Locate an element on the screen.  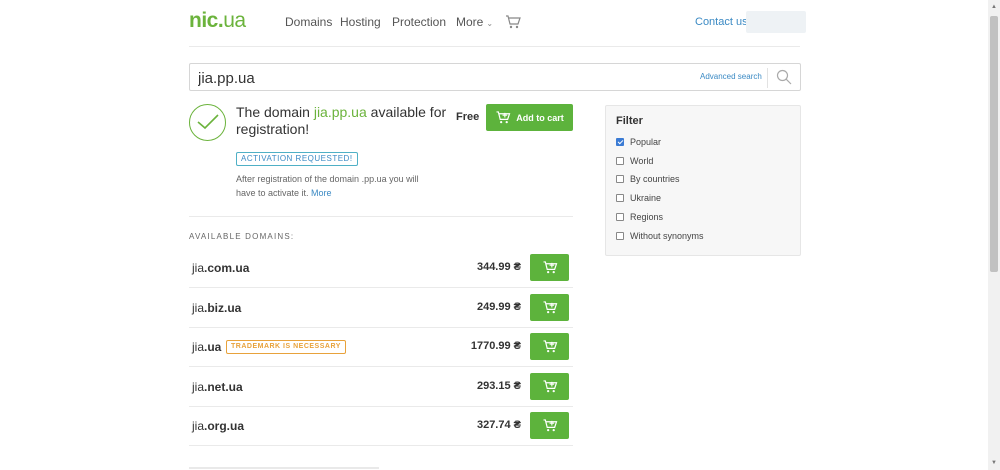
domain-name: jia.com.ua is located at coordinates (220, 268).